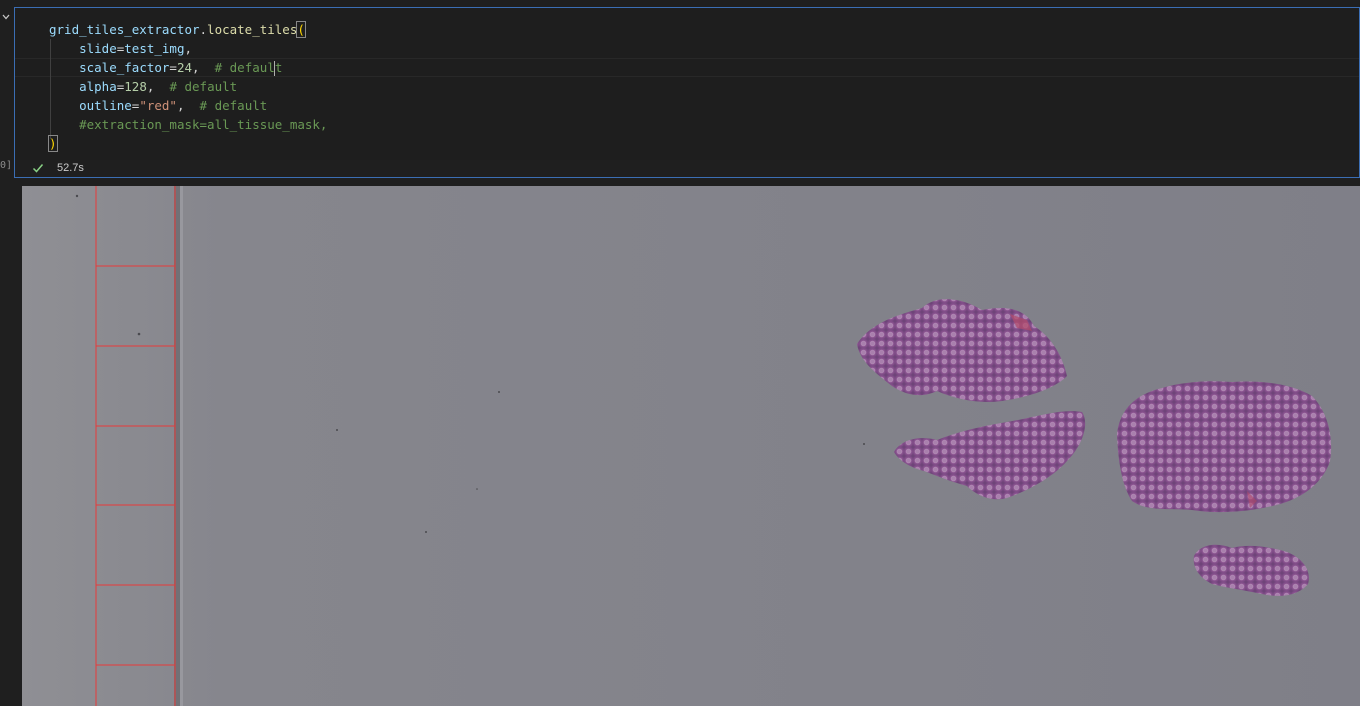  I want to click on code-token-number: 128, so click(135, 86).